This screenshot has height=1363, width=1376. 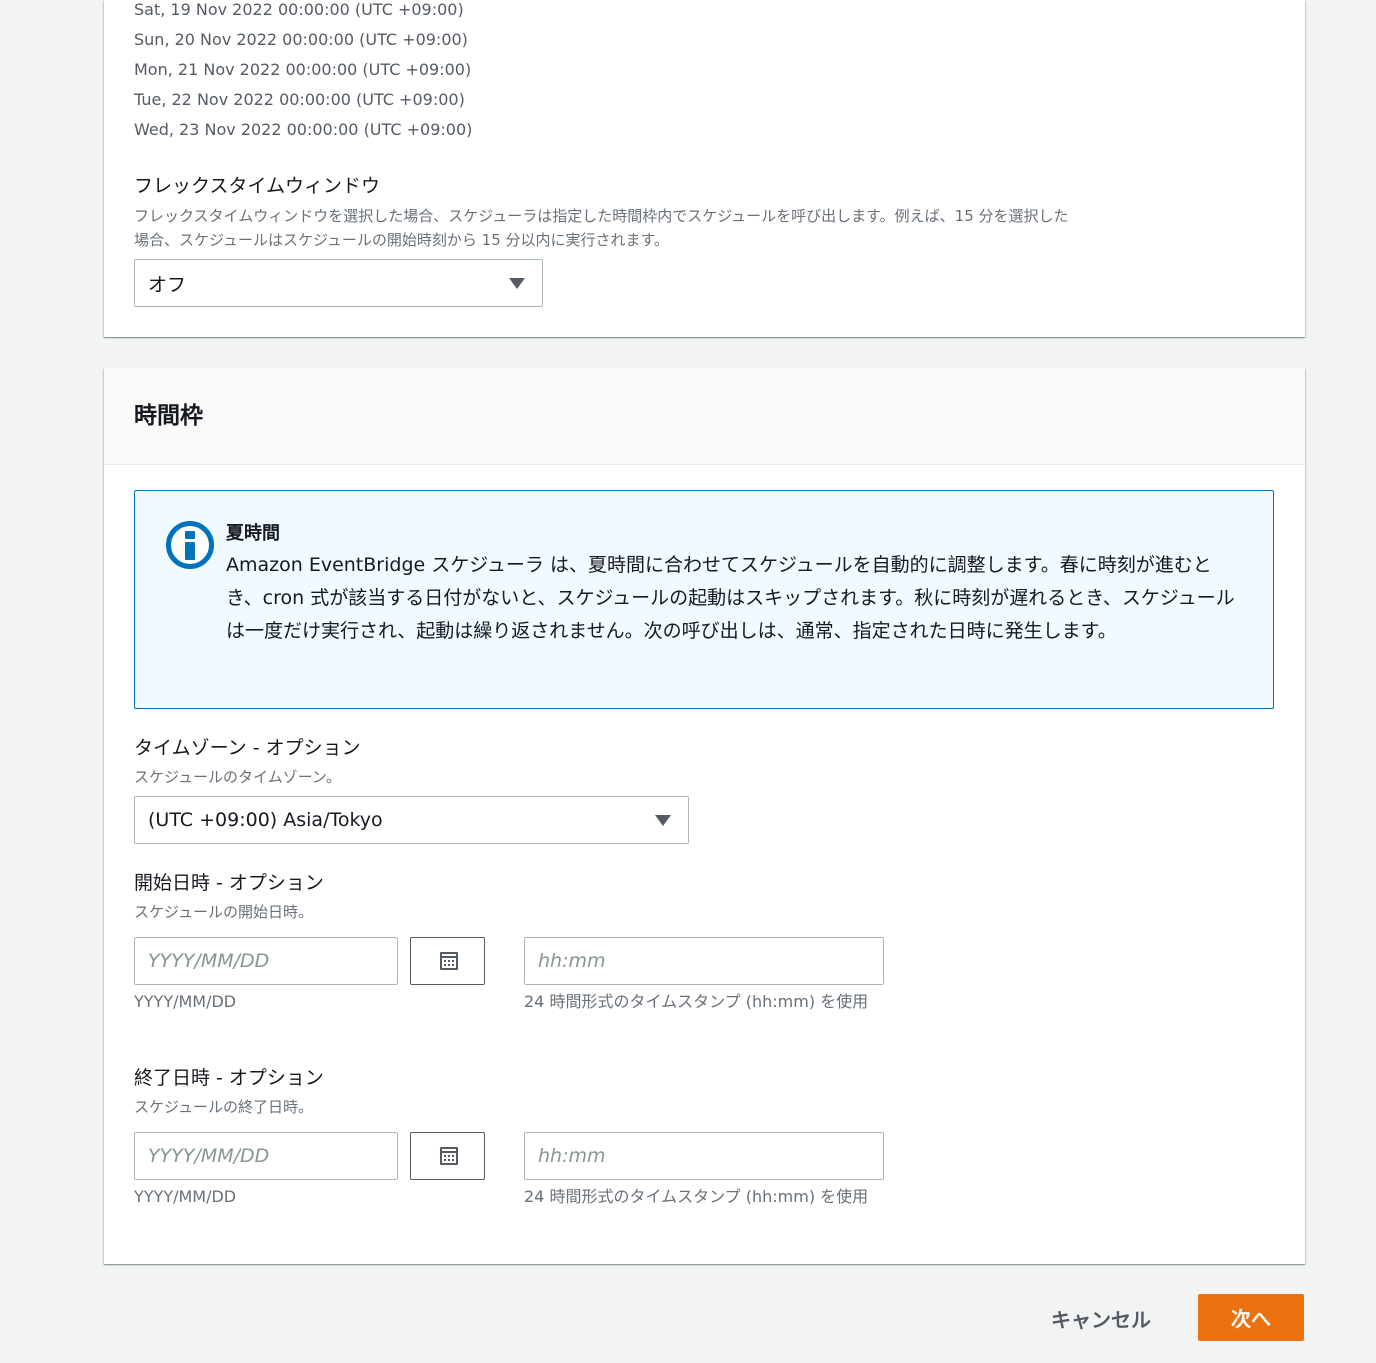 I want to click on end-time-hint: 24 時間形式のタイムスタンプ (hh:mm) を使用, so click(x=696, y=1196).